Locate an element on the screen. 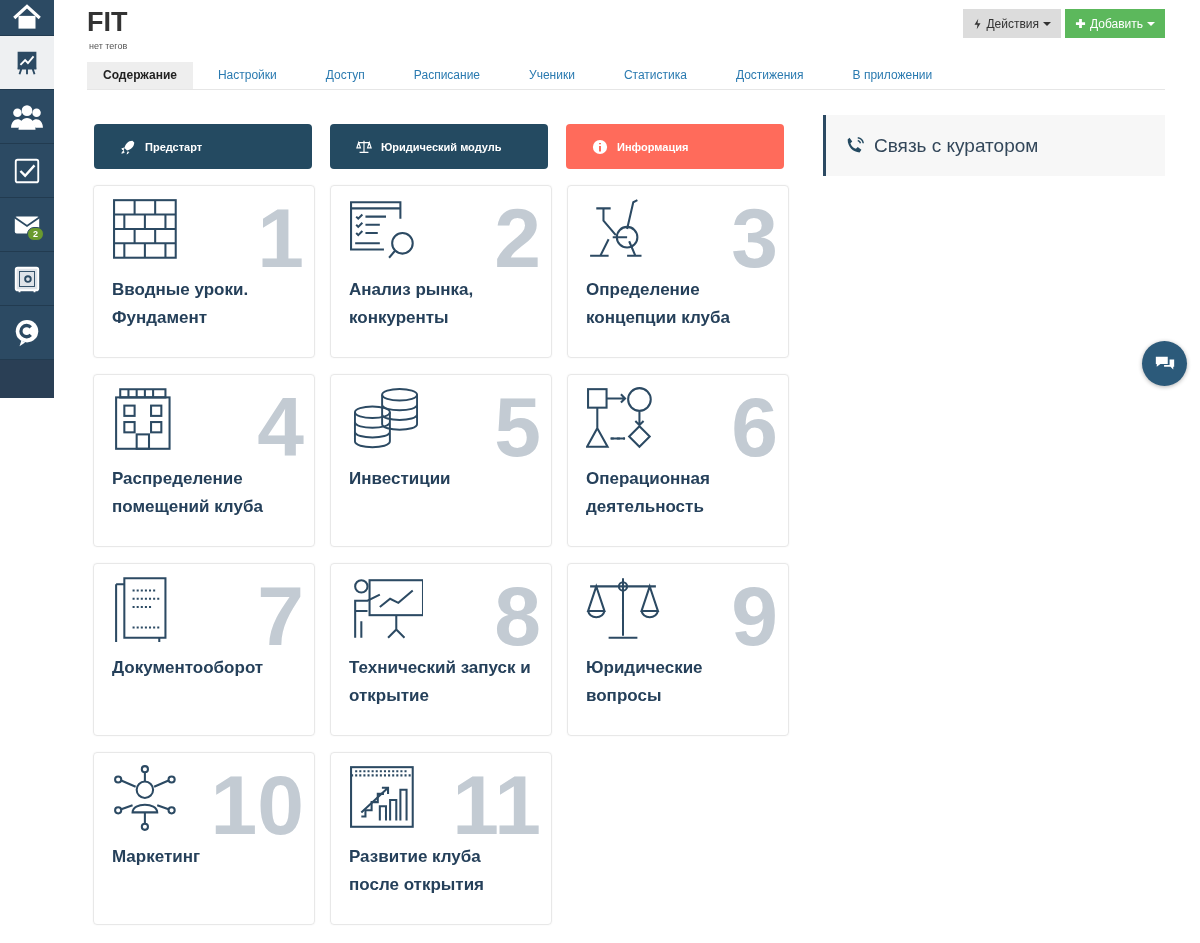  module-title: Распределение помещений клуба is located at coordinates (188, 493).